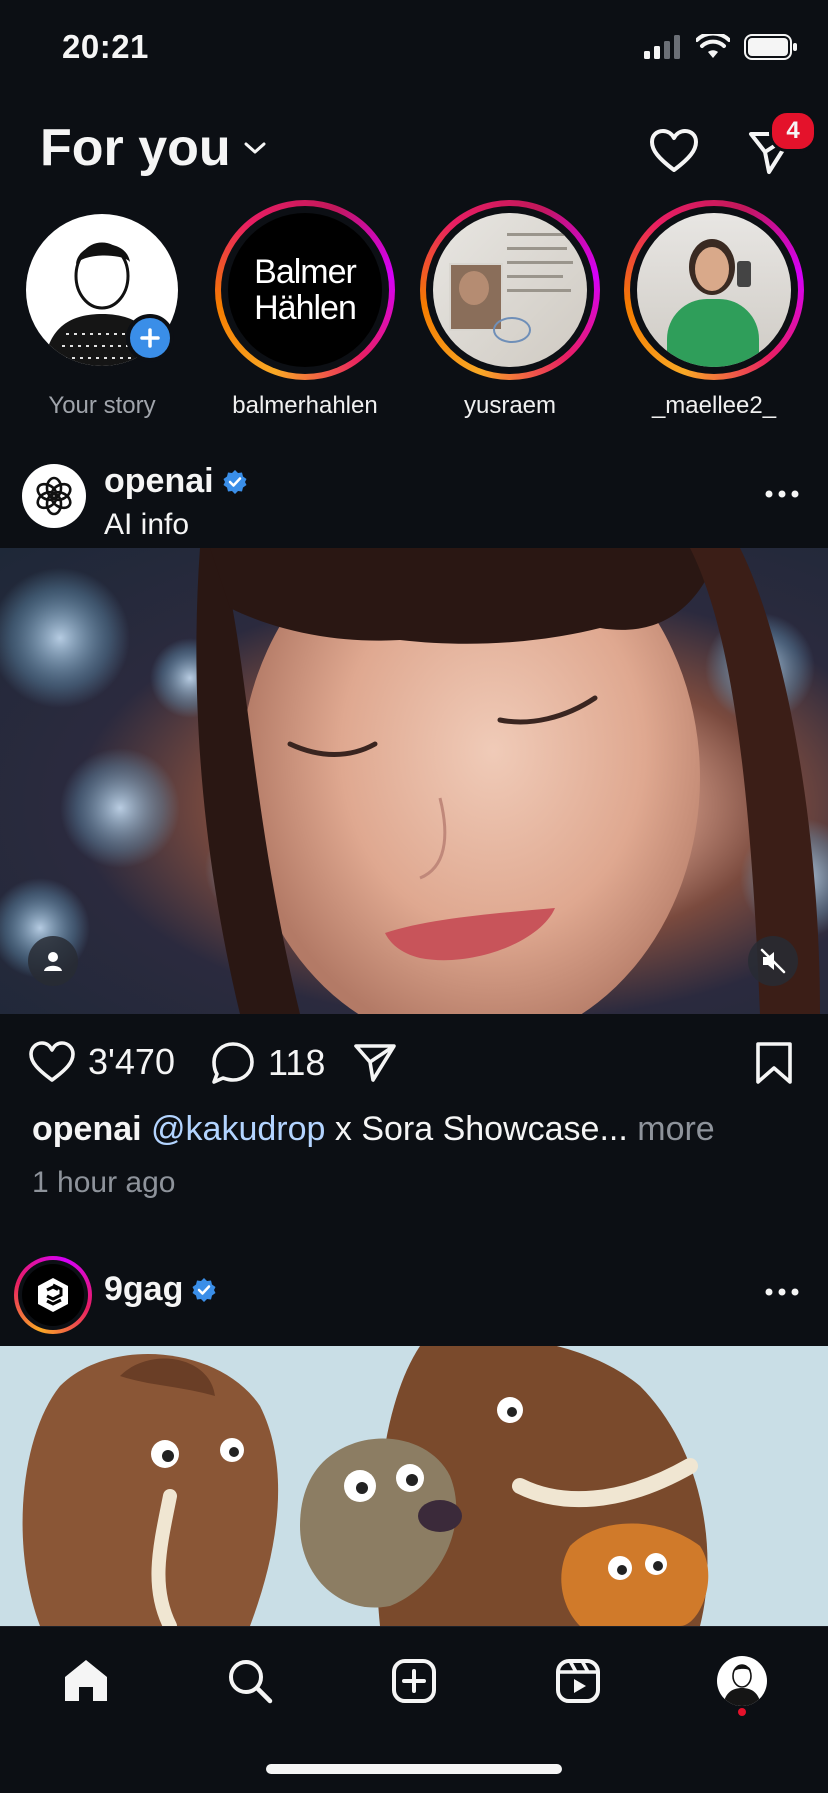 The height and width of the screenshot is (1793, 828). Describe the element at coordinates (105, 46) in the screenshot. I see `status-time: 20:21` at that location.